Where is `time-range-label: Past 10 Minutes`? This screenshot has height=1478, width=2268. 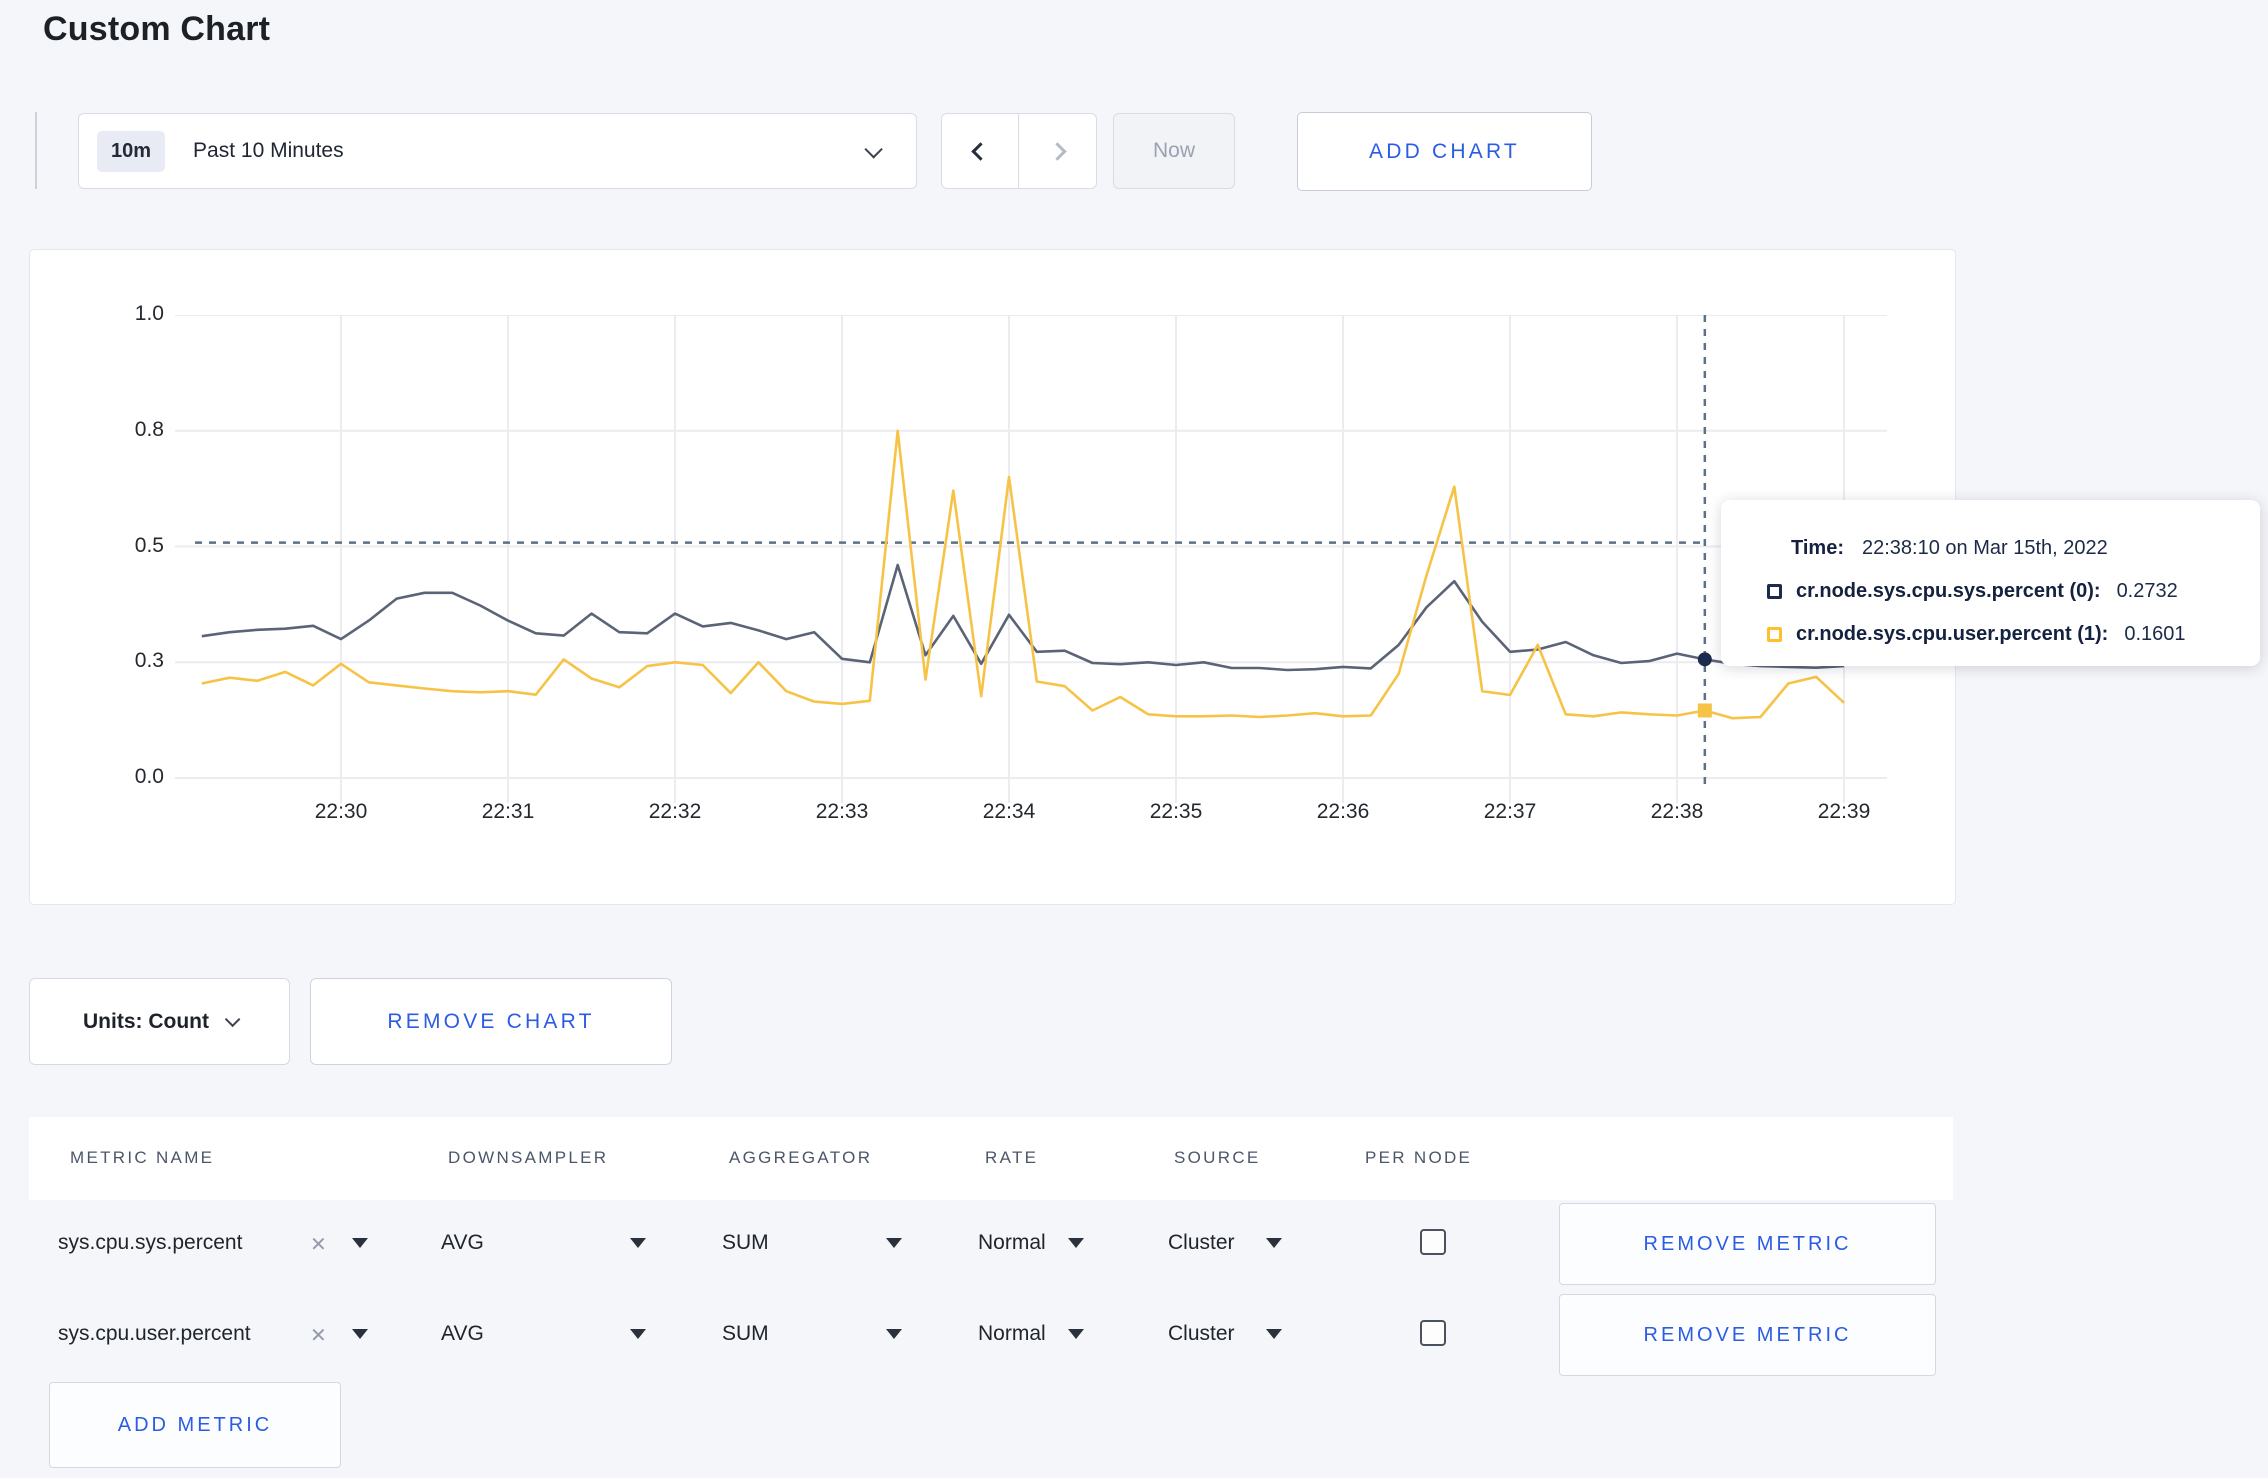
time-range-label: Past 10 Minutes is located at coordinates (268, 150).